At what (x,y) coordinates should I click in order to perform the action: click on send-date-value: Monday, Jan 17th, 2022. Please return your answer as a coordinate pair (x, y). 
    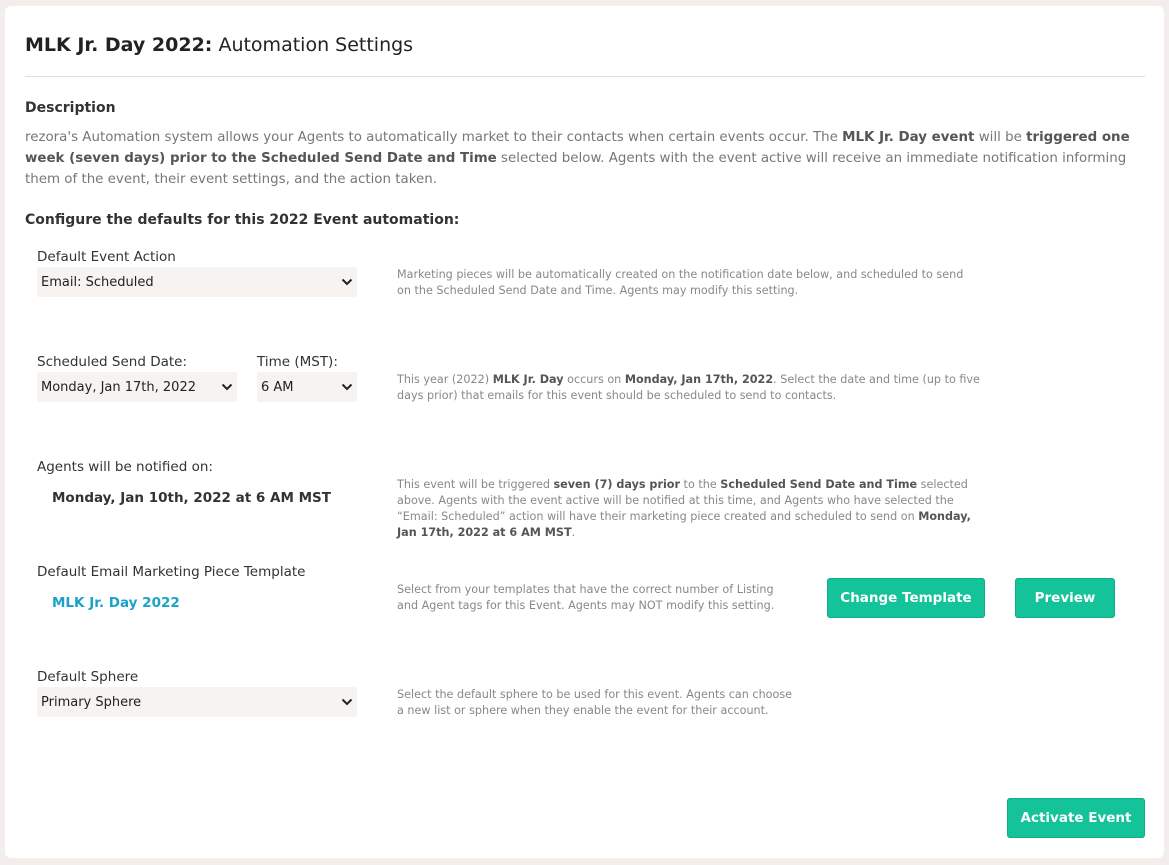
    Looking at the image, I should click on (118, 387).